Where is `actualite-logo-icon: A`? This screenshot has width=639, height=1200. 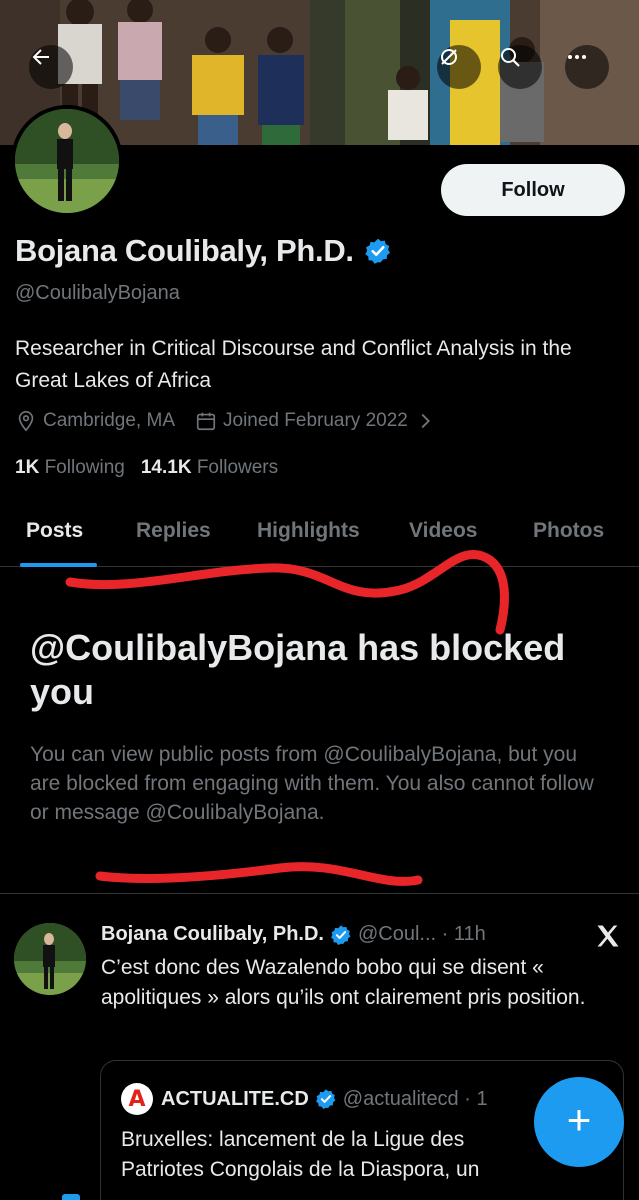
actualite-logo-icon: A is located at coordinates (137, 1099).